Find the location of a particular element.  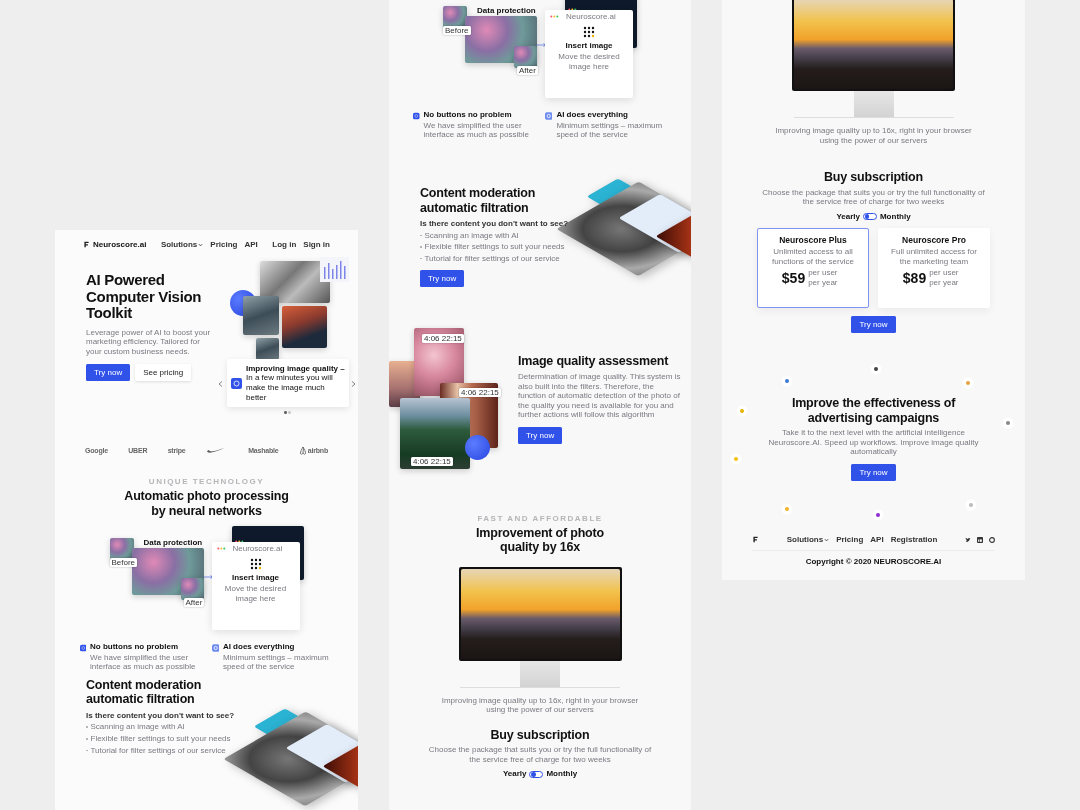

hero-text: Leverage power of AI to boost your marketing efficiency. Tailored for your custom business needs. is located at coordinates (149, 342).